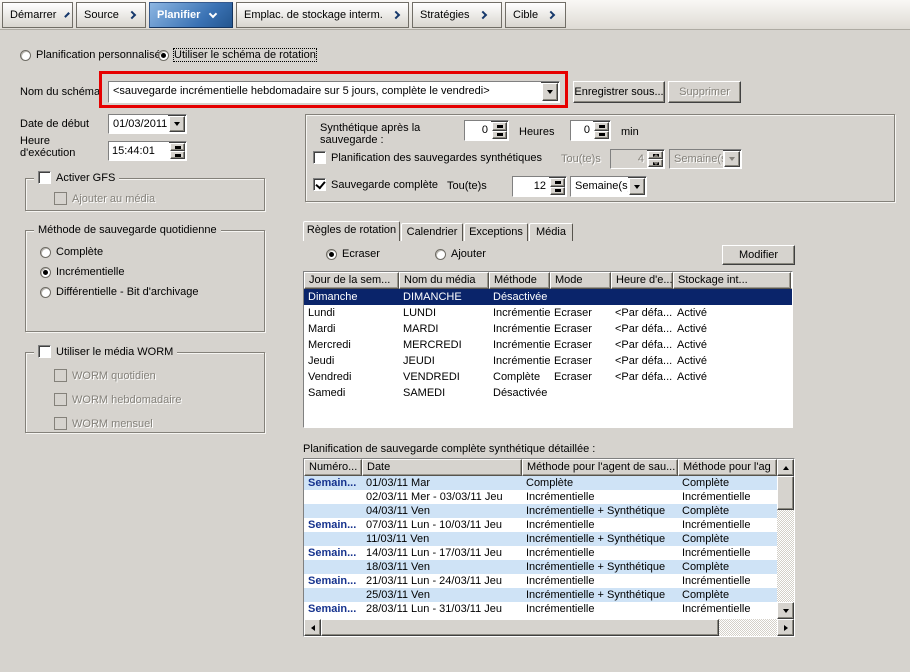 The width and height of the screenshot is (910, 672). Describe the element at coordinates (548, 414) in the screenshot. I see `table-empty-area` at that location.